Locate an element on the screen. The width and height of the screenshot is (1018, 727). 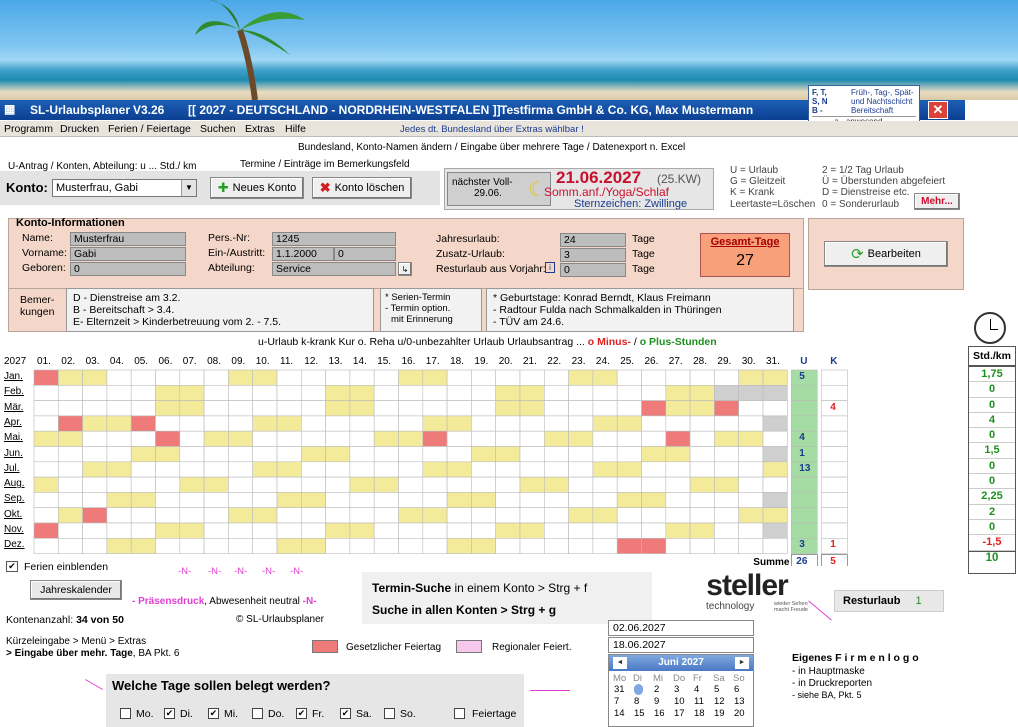
resturlaub-vorjahr-field: 0 is located at coordinates (593, 270).